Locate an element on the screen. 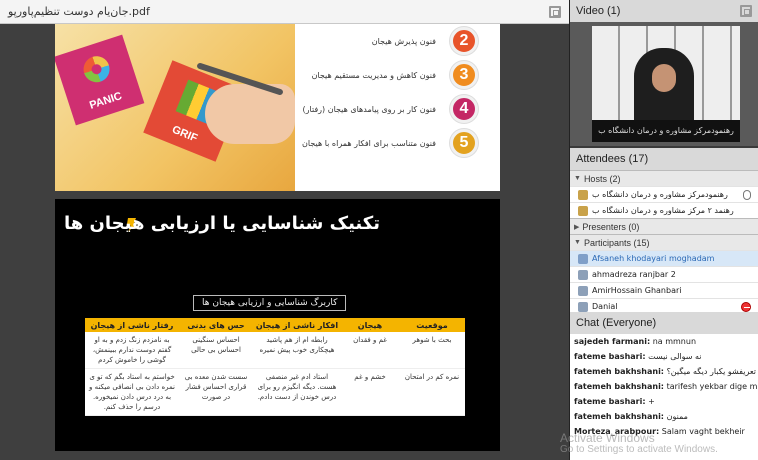 The image size is (758, 460). video-title: Video is located at coordinates (590, 11).